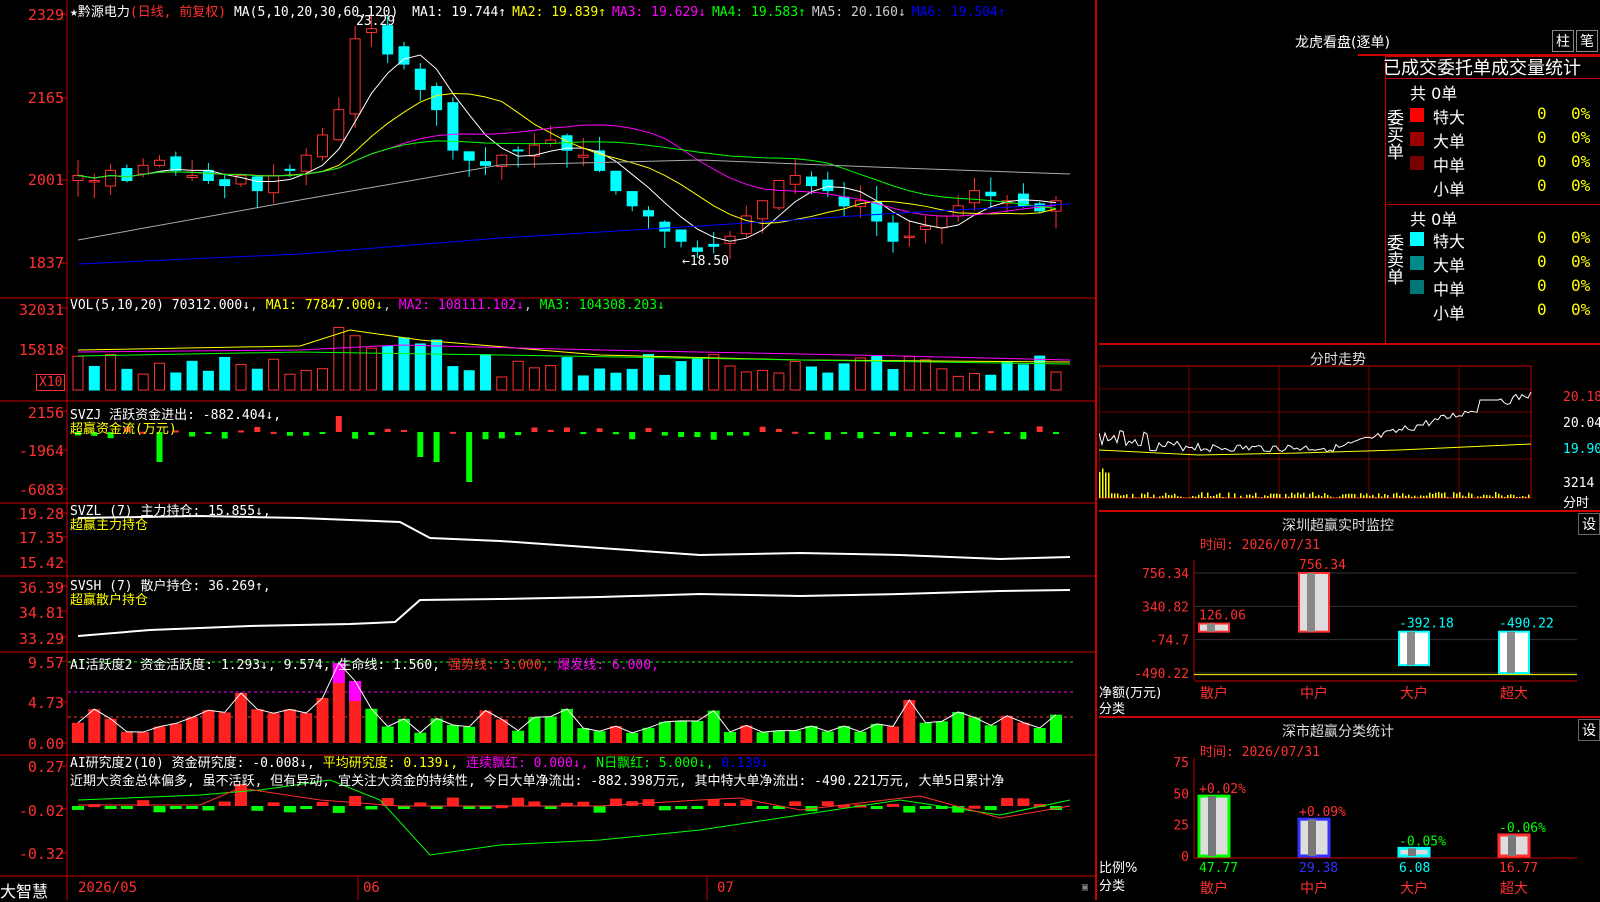 The height and width of the screenshot is (902, 1600). Describe the element at coordinates (1214, 693) in the screenshot. I see `monitor-category: 散户` at that location.